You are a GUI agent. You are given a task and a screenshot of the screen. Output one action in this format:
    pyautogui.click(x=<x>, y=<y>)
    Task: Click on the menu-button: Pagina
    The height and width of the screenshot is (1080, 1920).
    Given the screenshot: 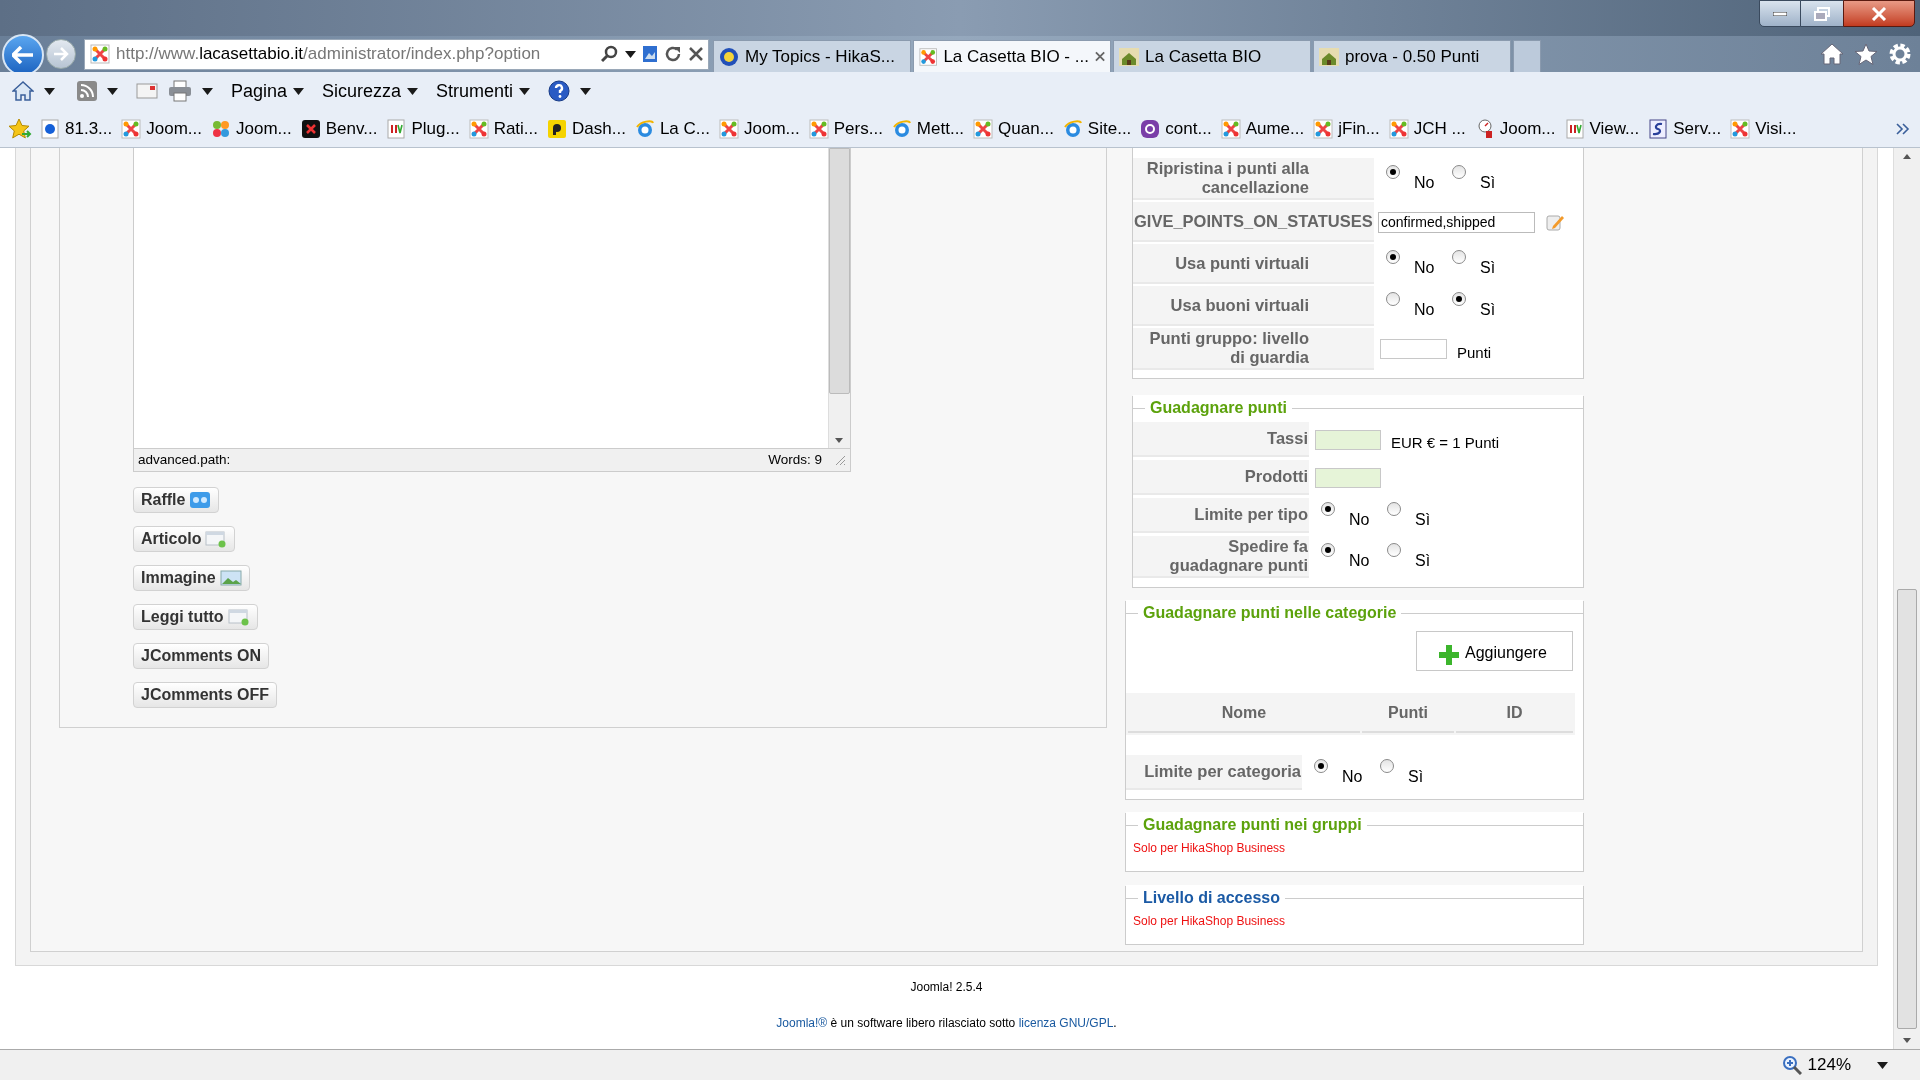 What is the action you would take?
    pyautogui.click(x=268, y=91)
    